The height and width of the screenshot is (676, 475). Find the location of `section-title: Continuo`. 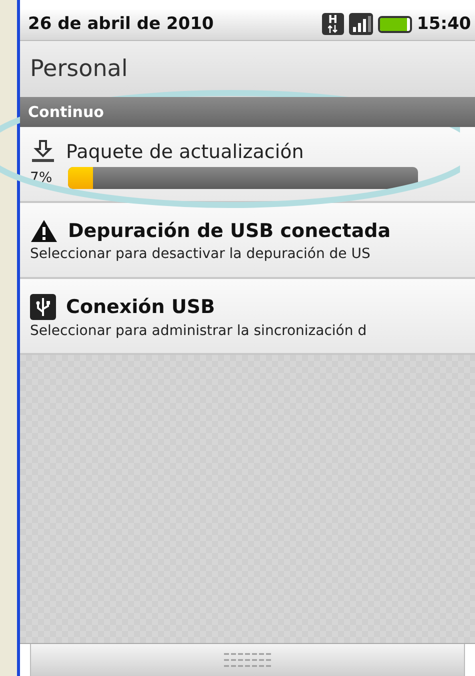

section-title: Continuo is located at coordinates (66, 112).